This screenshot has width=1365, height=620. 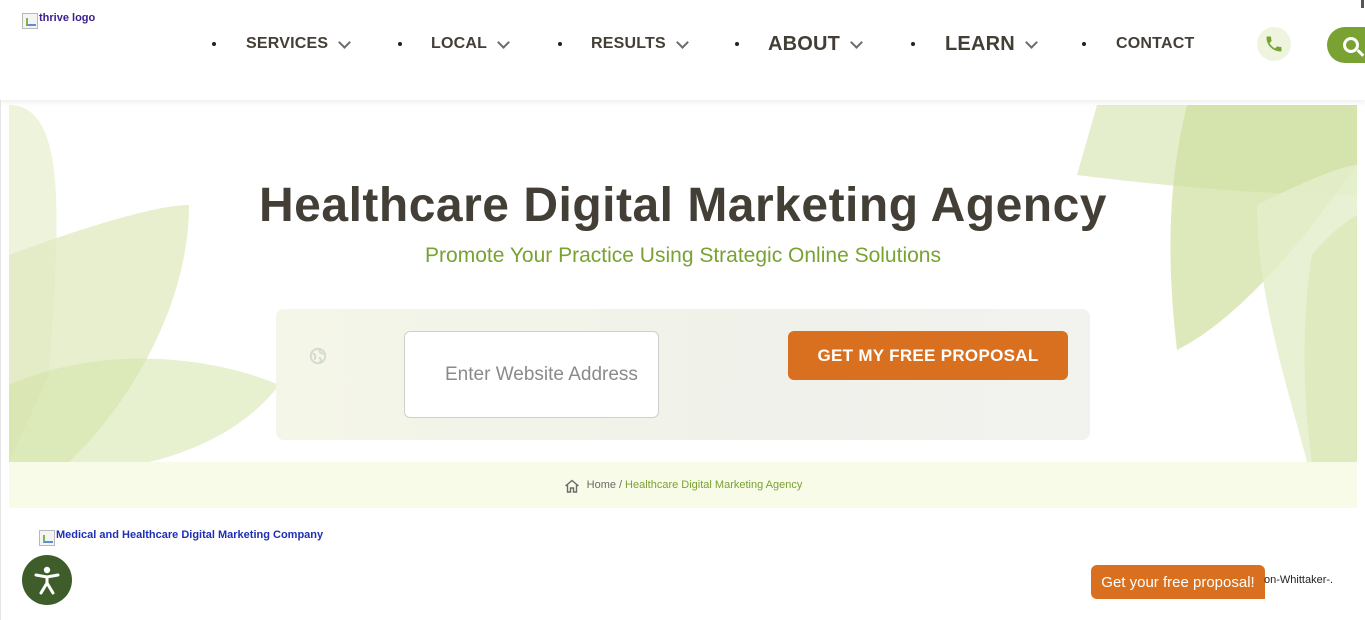 I want to click on nav-item-learn: LEARN, so click(x=991, y=44).